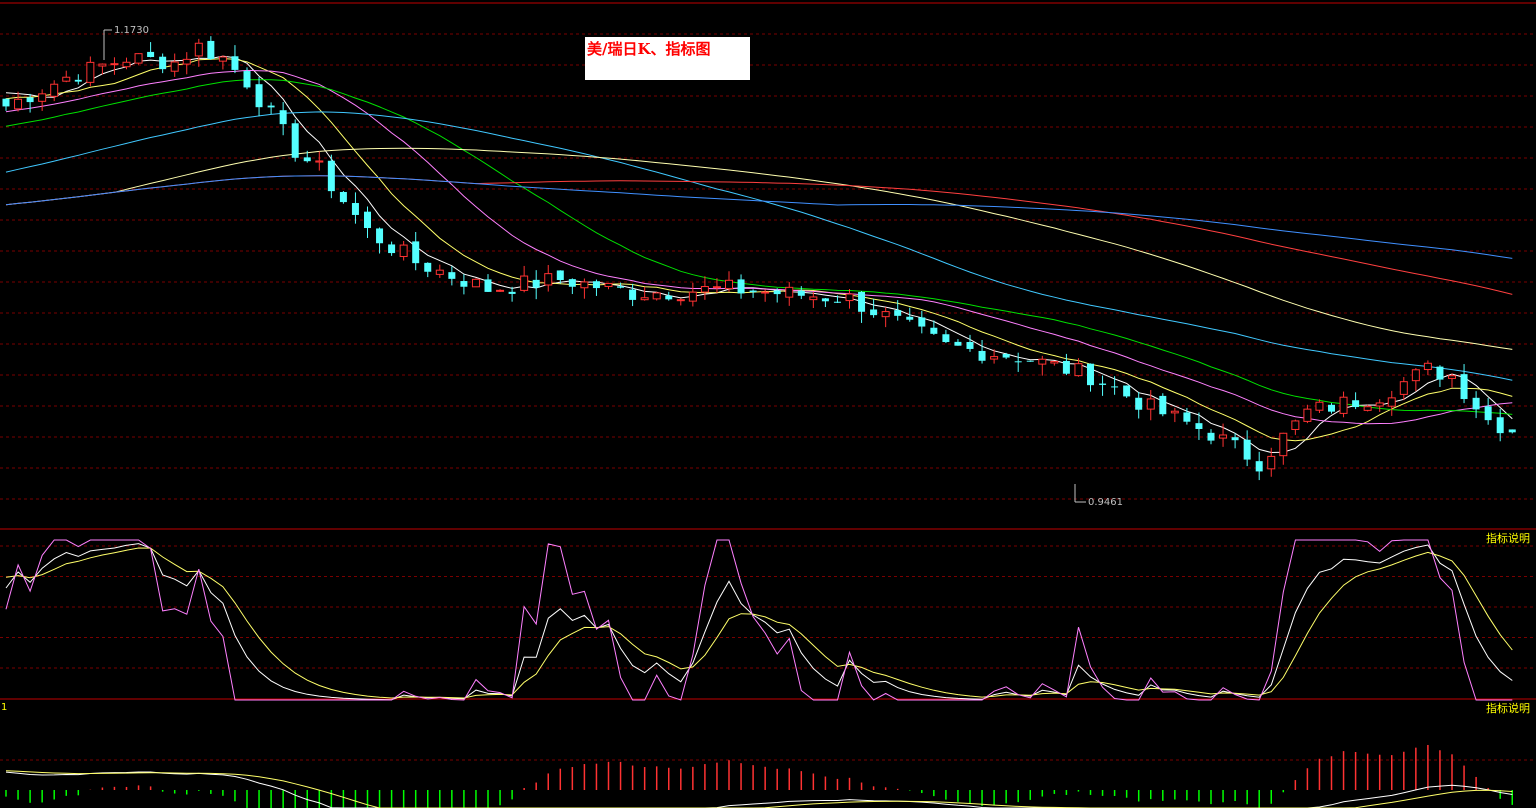 Image resolution: width=1536 pixels, height=808 pixels. What do you see at coordinates (667, 58) in the screenshot?
I see `chart-title: 美/瑞日K、指标图` at bounding box center [667, 58].